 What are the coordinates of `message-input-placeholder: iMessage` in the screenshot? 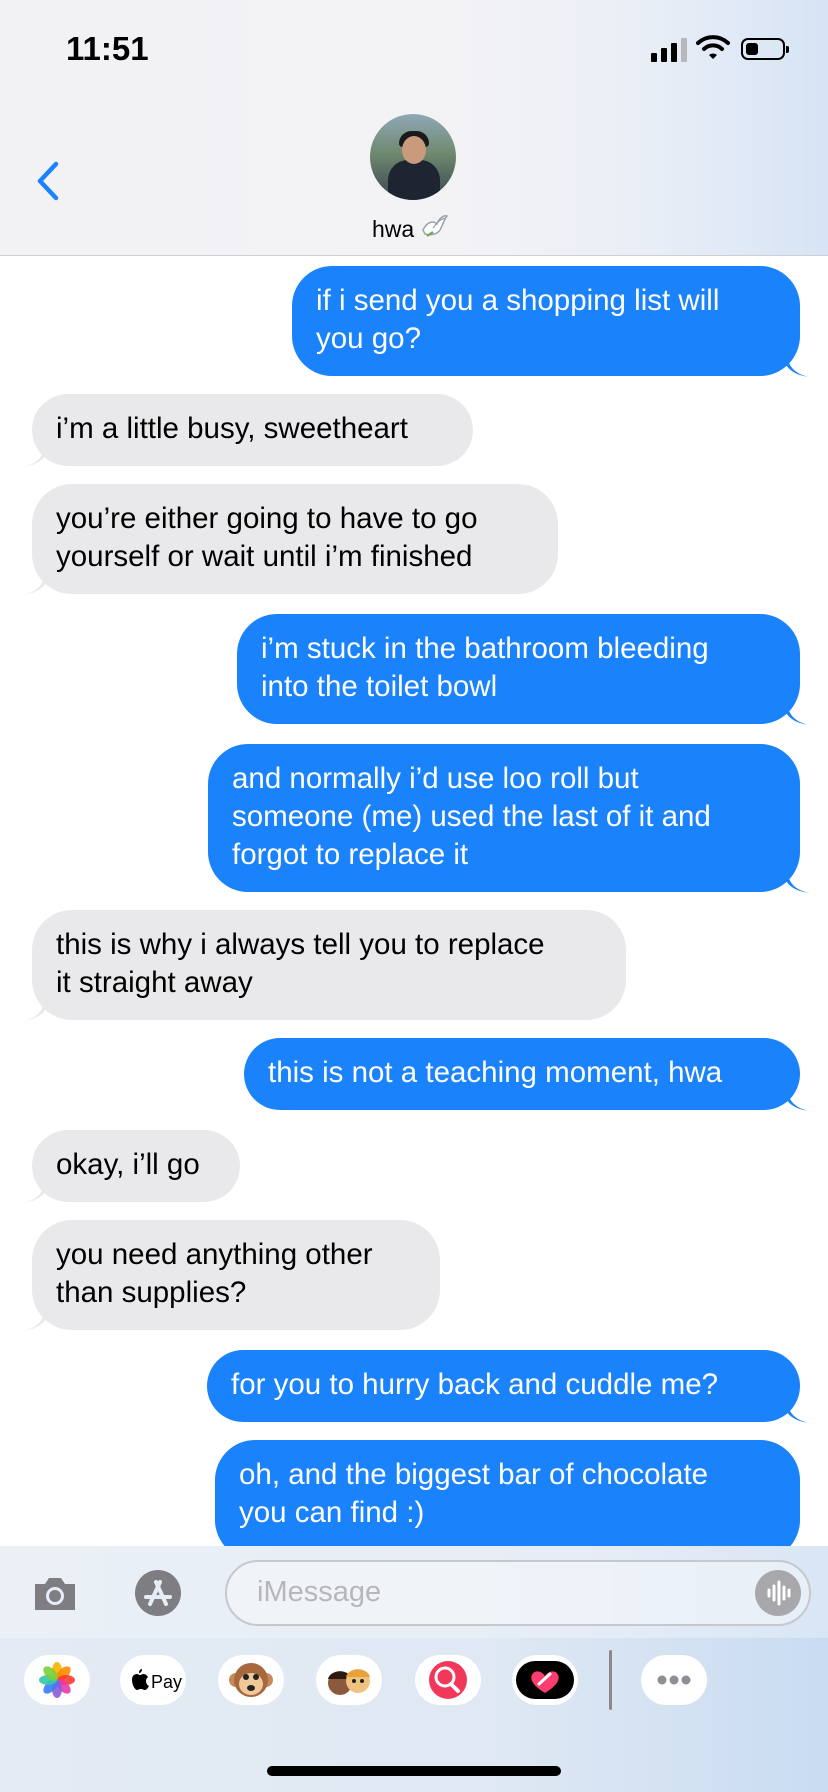 It's located at (319, 1592).